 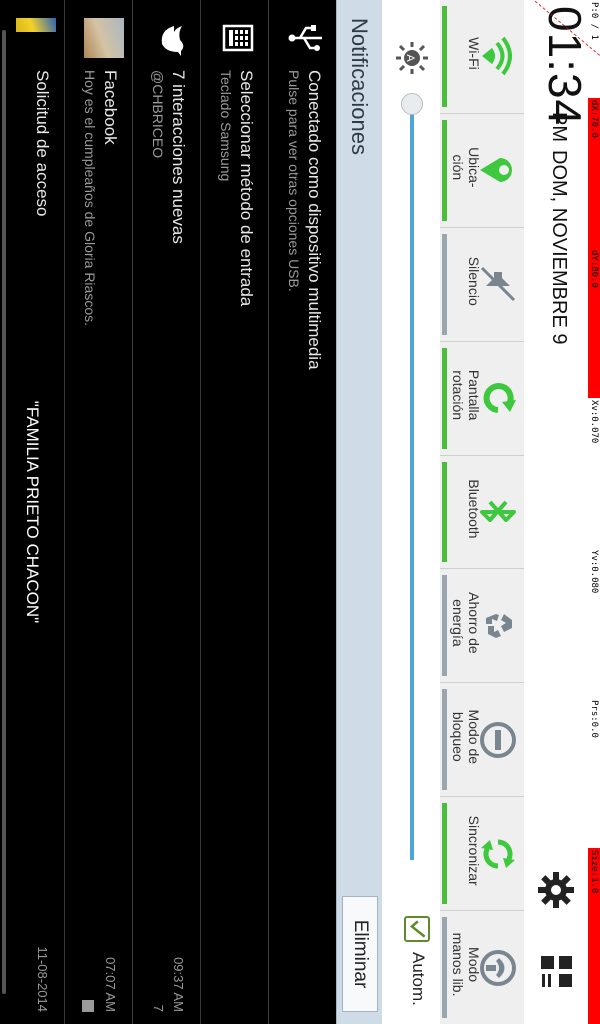 What do you see at coordinates (594, 773) in the screenshot?
I see `debug-pressure: Prs:0.0` at bounding box center [594, 773].